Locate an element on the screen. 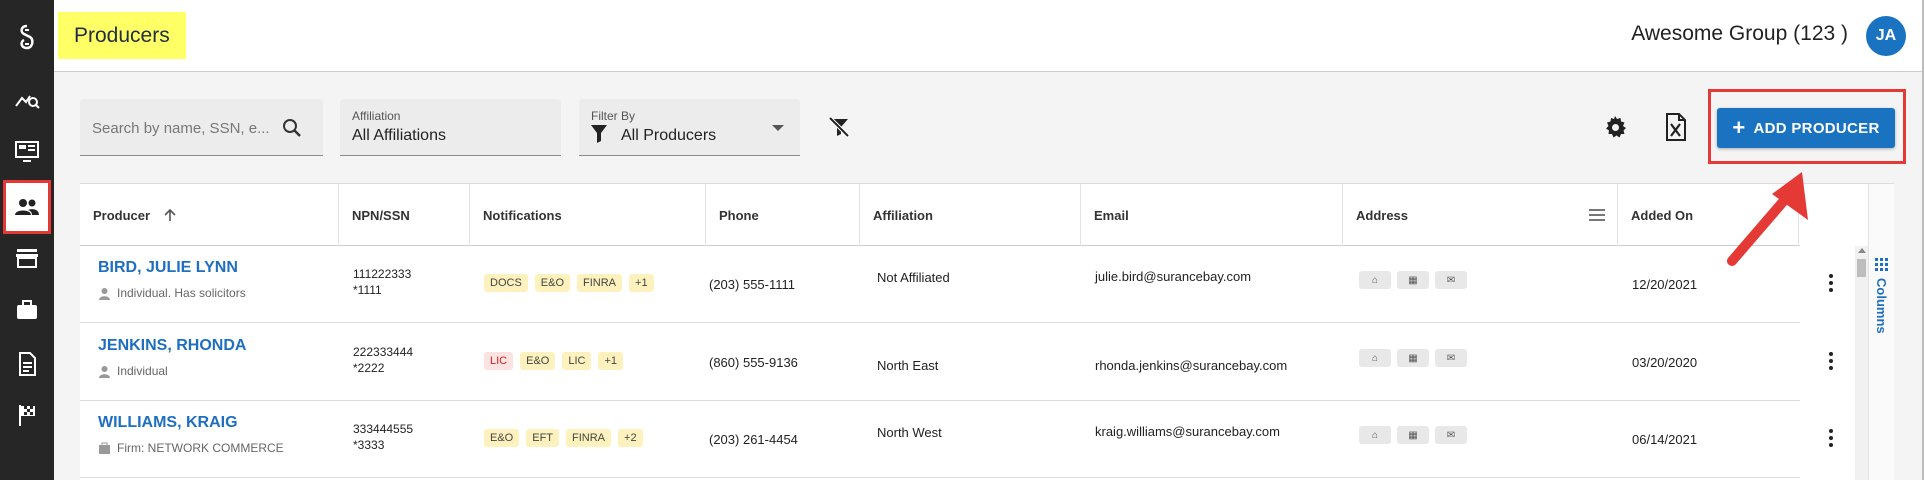 Image resolution: width=1924 pixels, height=480 pixels. flag-icon is located at coordinates (27, 415).